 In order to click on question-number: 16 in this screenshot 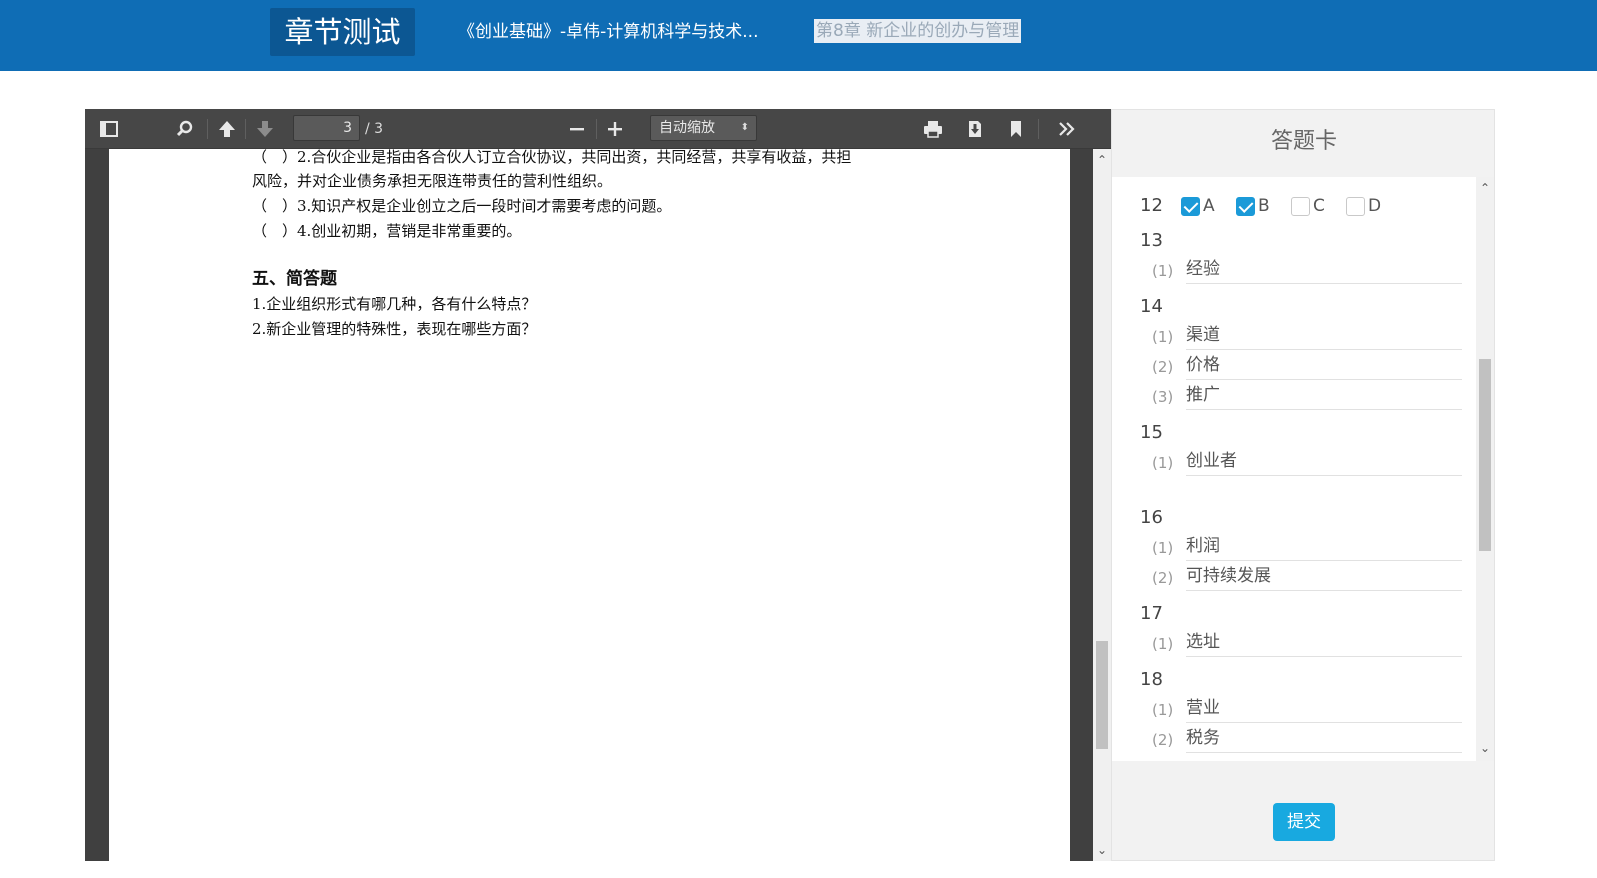, I will do `click(1151, 517)`.